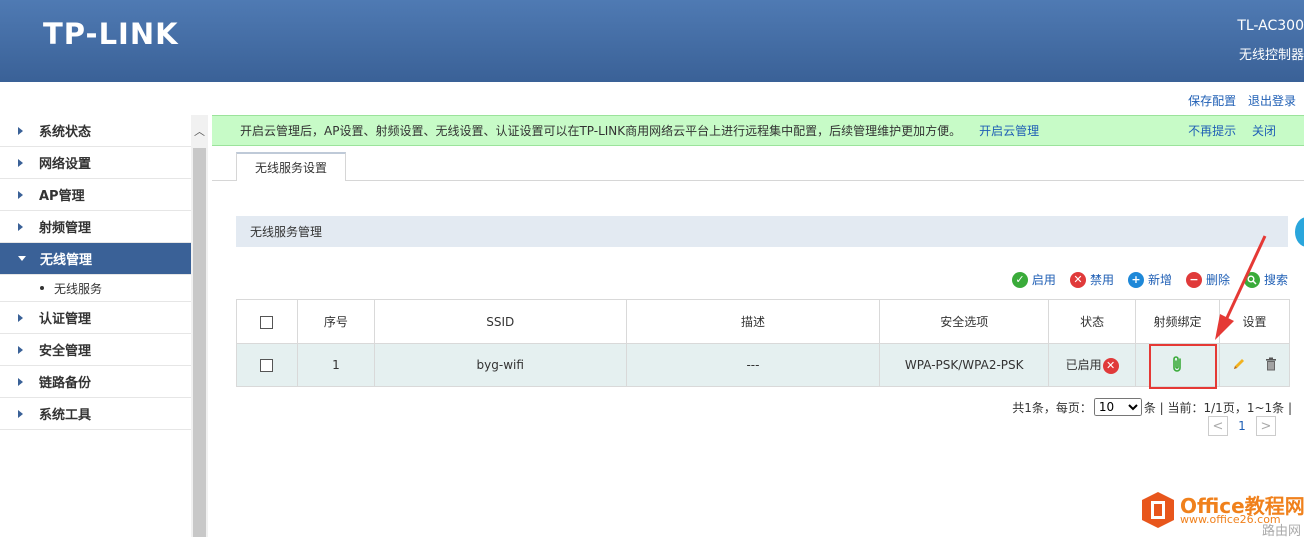 Image resolution: width=1304 pixels, height=539 pixels. I want to click on watermark: Office教程网 www.office26.com 路由网, so click(1222, 513).